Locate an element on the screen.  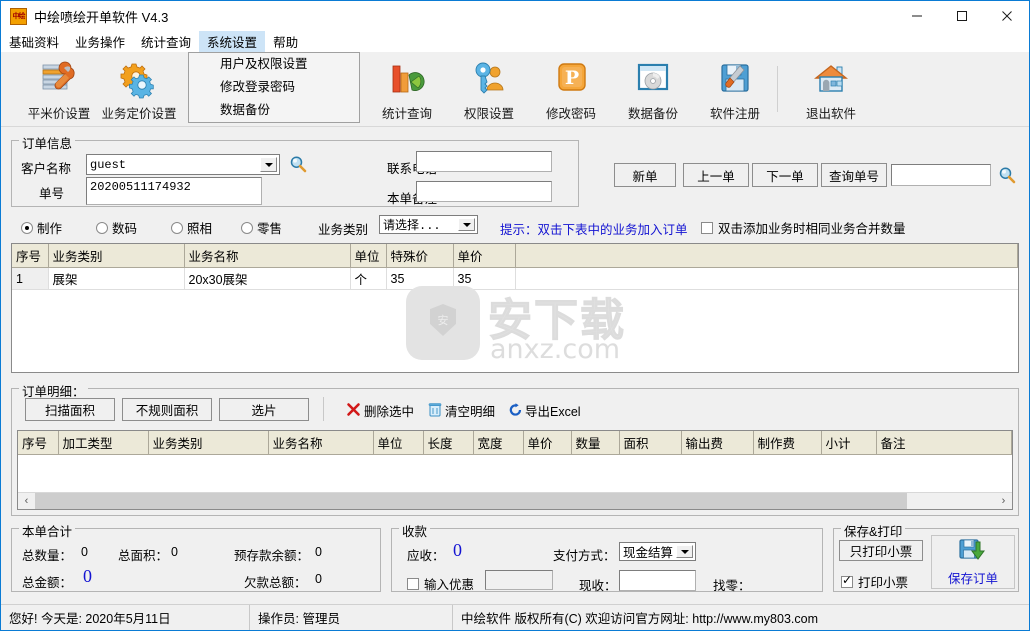
payment-type-value: 现金结算 is located at coordinates (648, 553).